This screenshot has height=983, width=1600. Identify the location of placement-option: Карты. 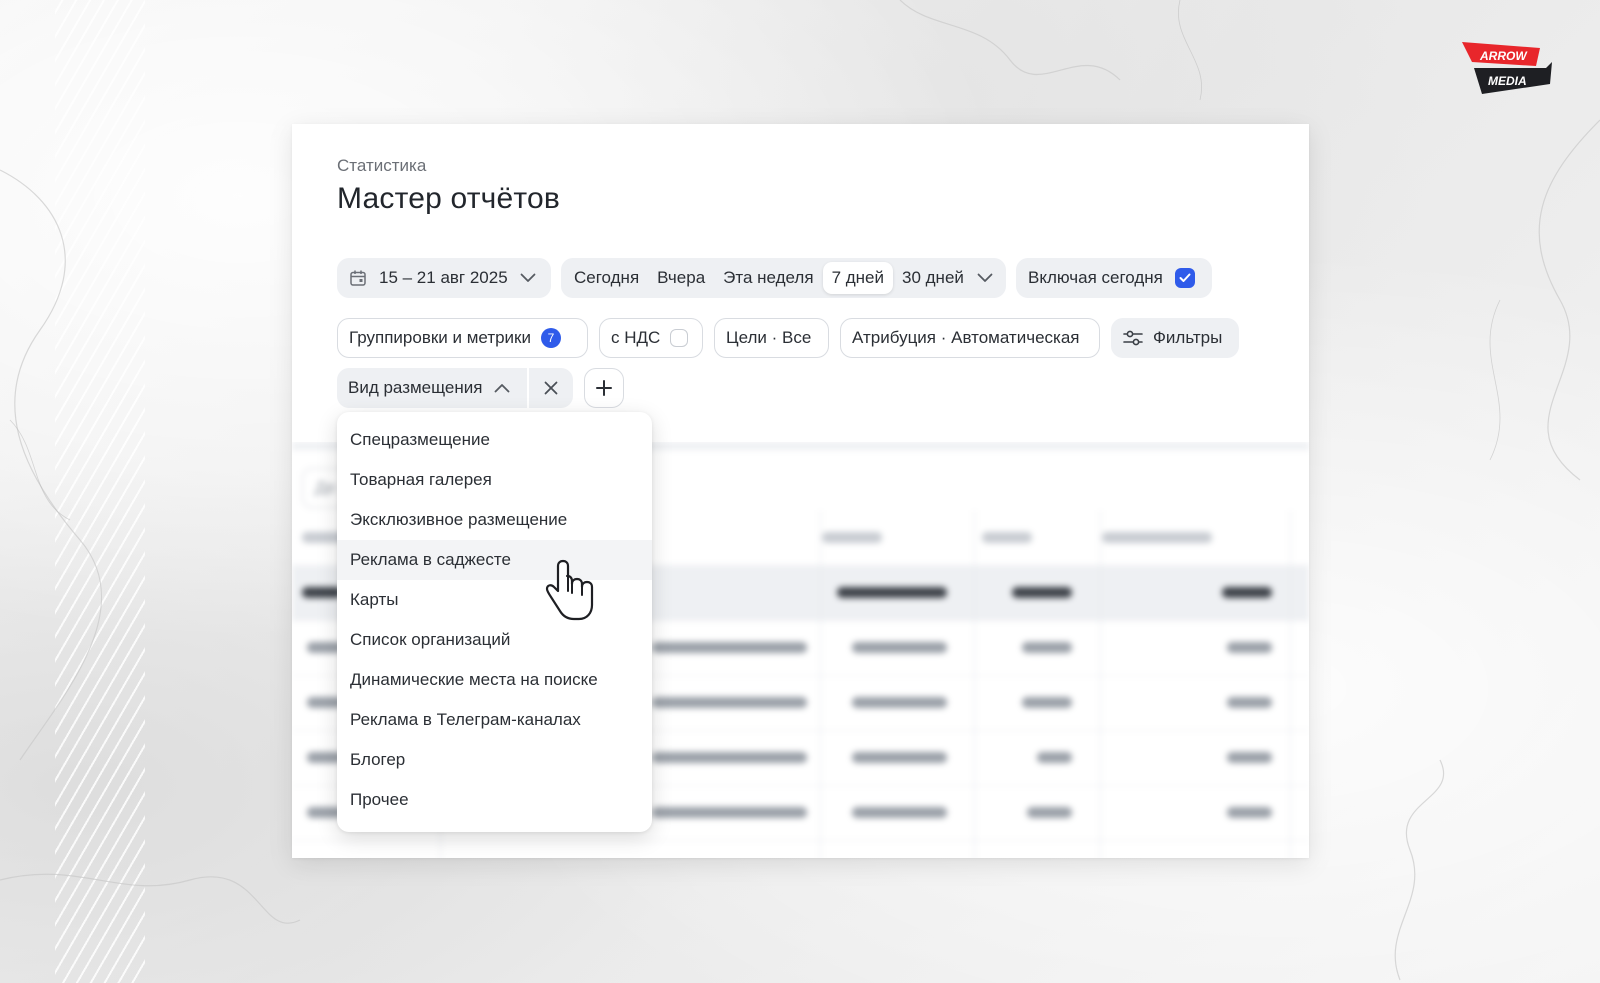
(494, 600).